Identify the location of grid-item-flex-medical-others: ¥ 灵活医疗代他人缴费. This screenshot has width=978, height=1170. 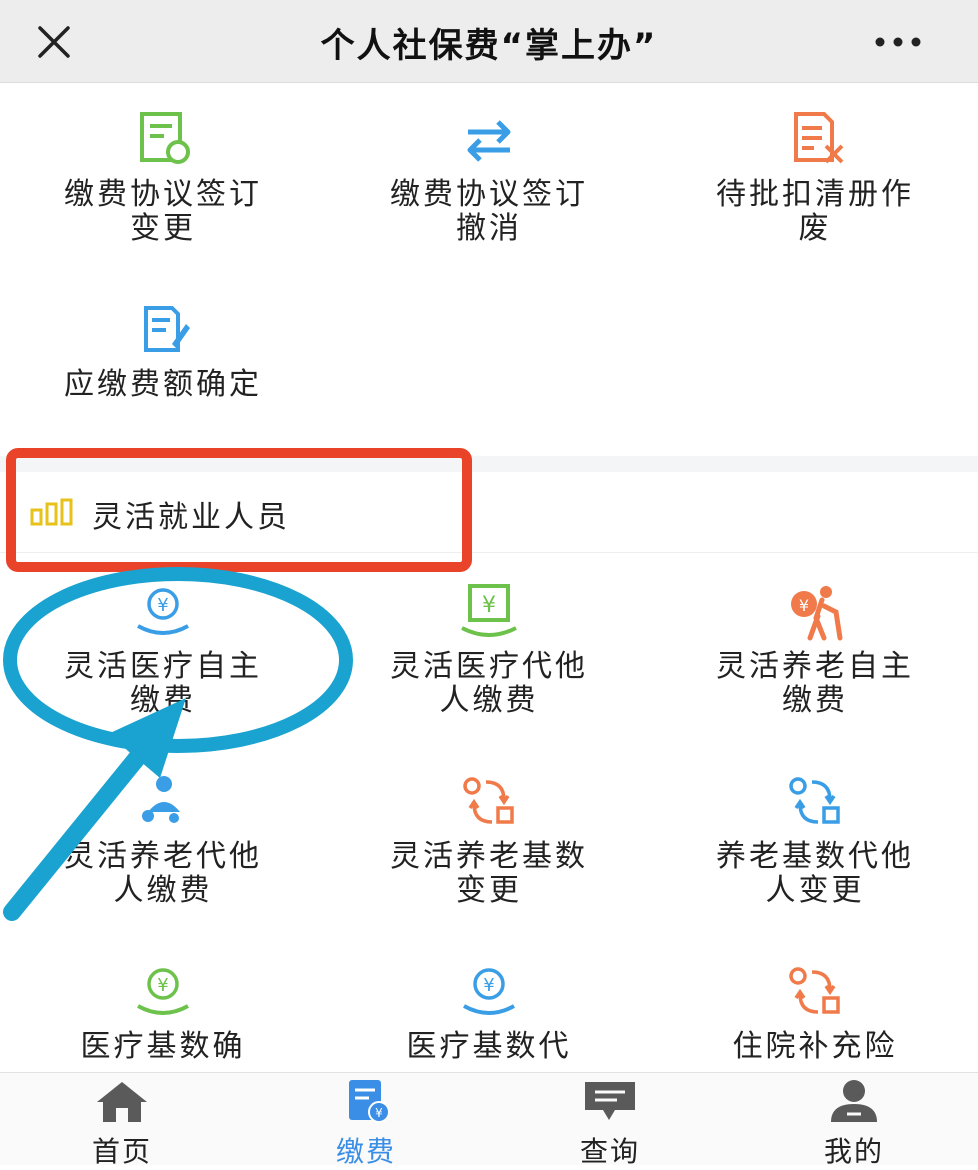
(489, 650).